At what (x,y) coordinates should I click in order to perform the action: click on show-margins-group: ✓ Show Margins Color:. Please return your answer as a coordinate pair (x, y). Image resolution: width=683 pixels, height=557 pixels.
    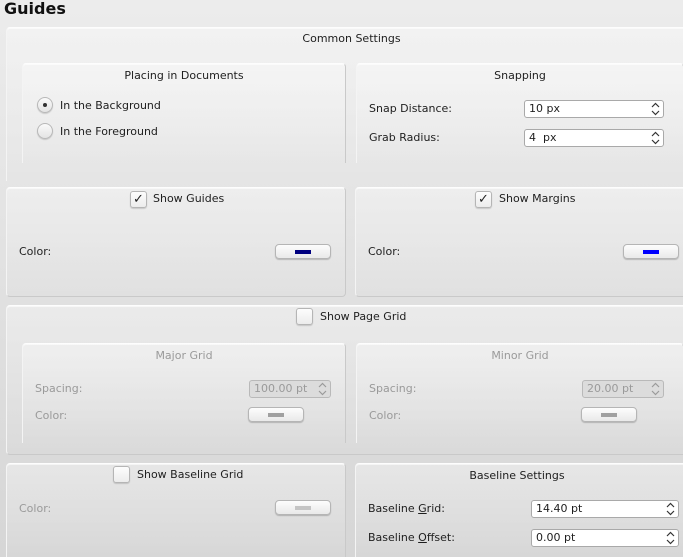
    Looking at the image, I should click on (519, 242).